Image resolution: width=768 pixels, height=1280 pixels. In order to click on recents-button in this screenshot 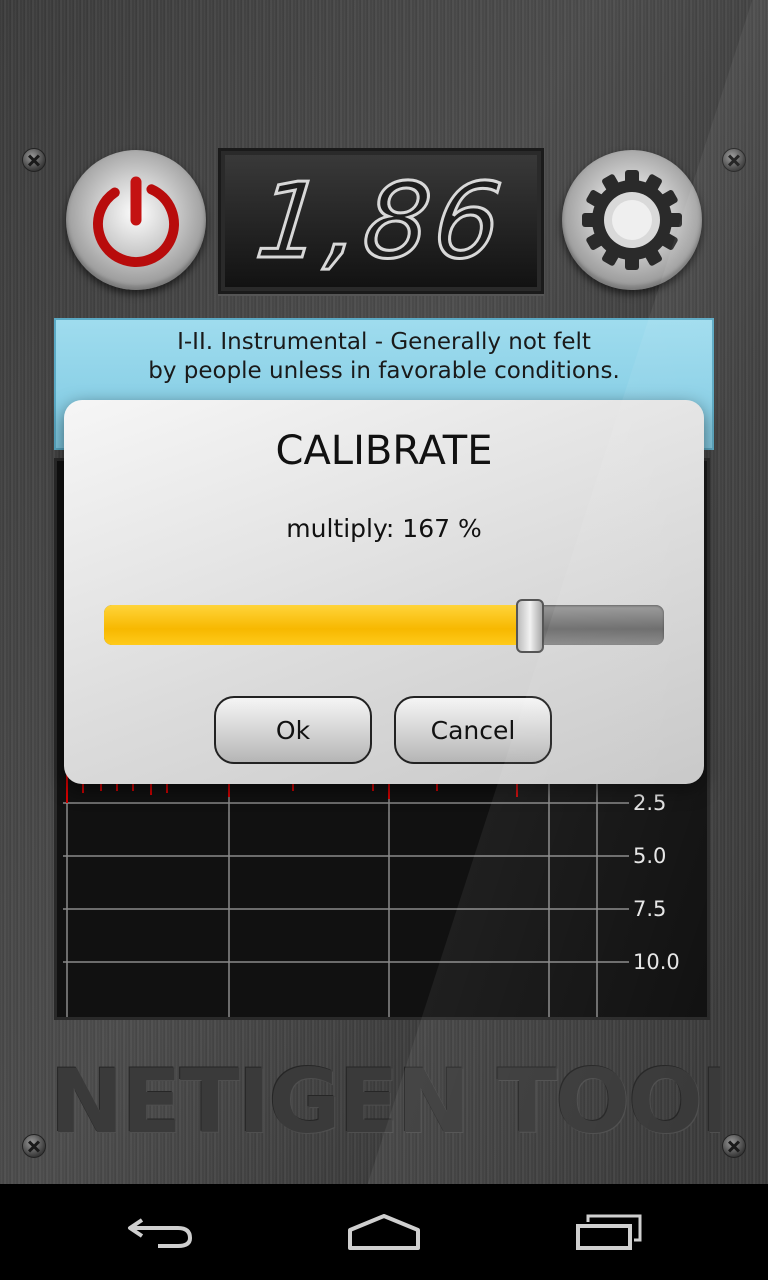, I will do `click(610, 1232)`.